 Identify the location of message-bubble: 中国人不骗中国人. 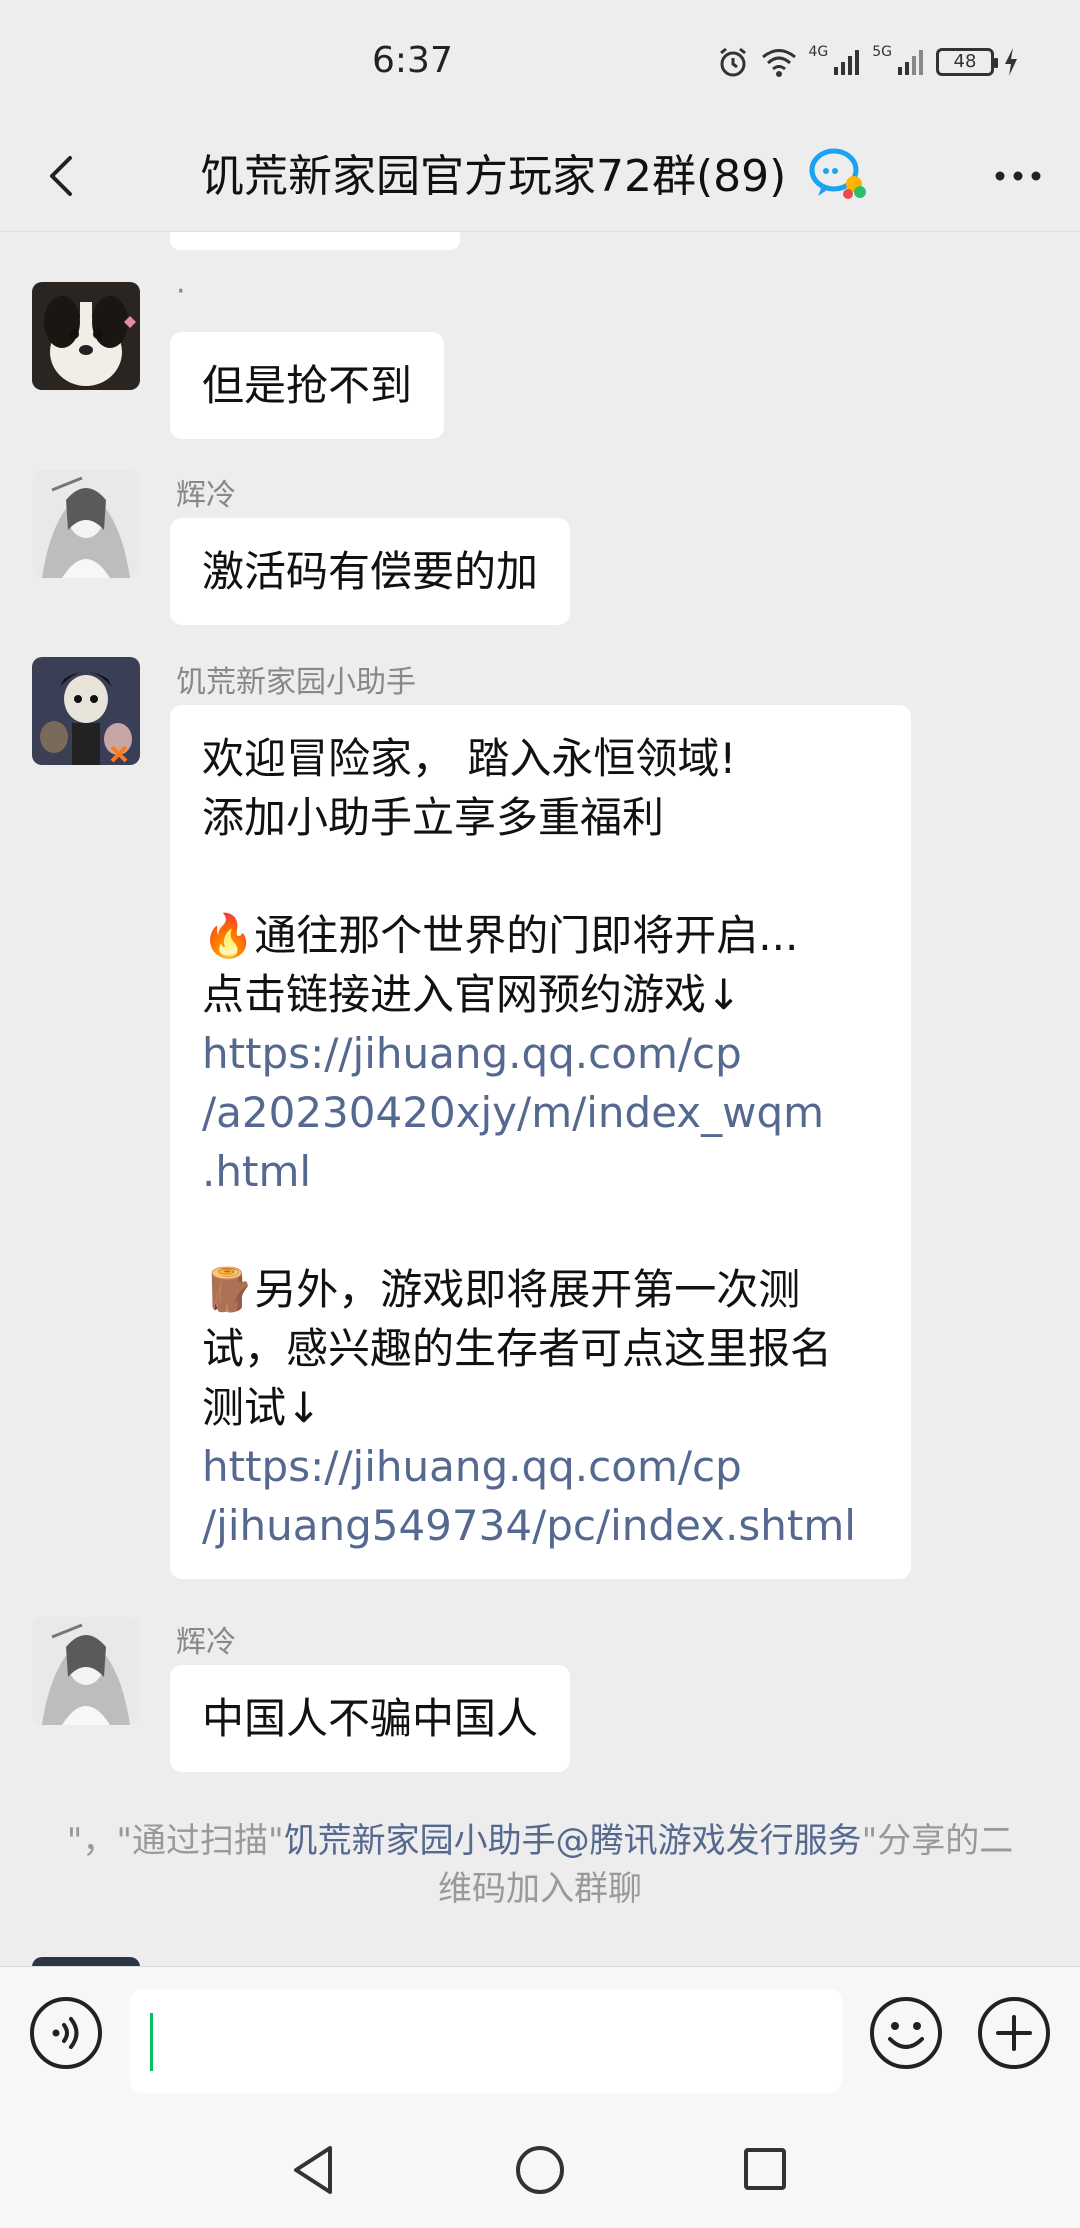
(370, 1718).